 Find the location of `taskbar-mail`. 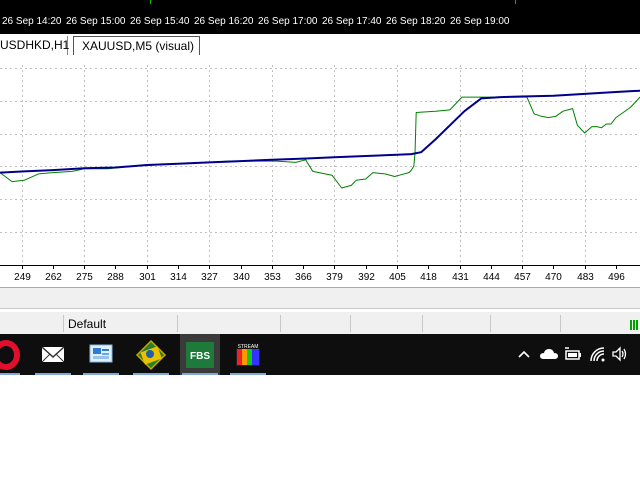

taskbar-mail is located at coordinates (53, 354).